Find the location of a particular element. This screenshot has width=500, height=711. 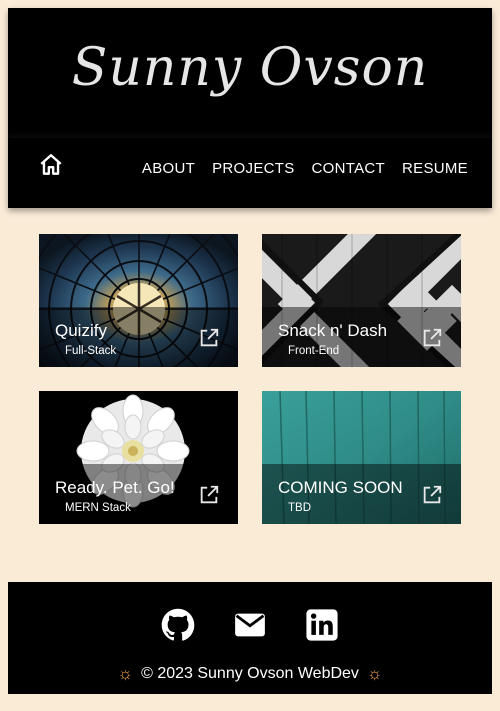

social-links is located at coordinates (250, 625).